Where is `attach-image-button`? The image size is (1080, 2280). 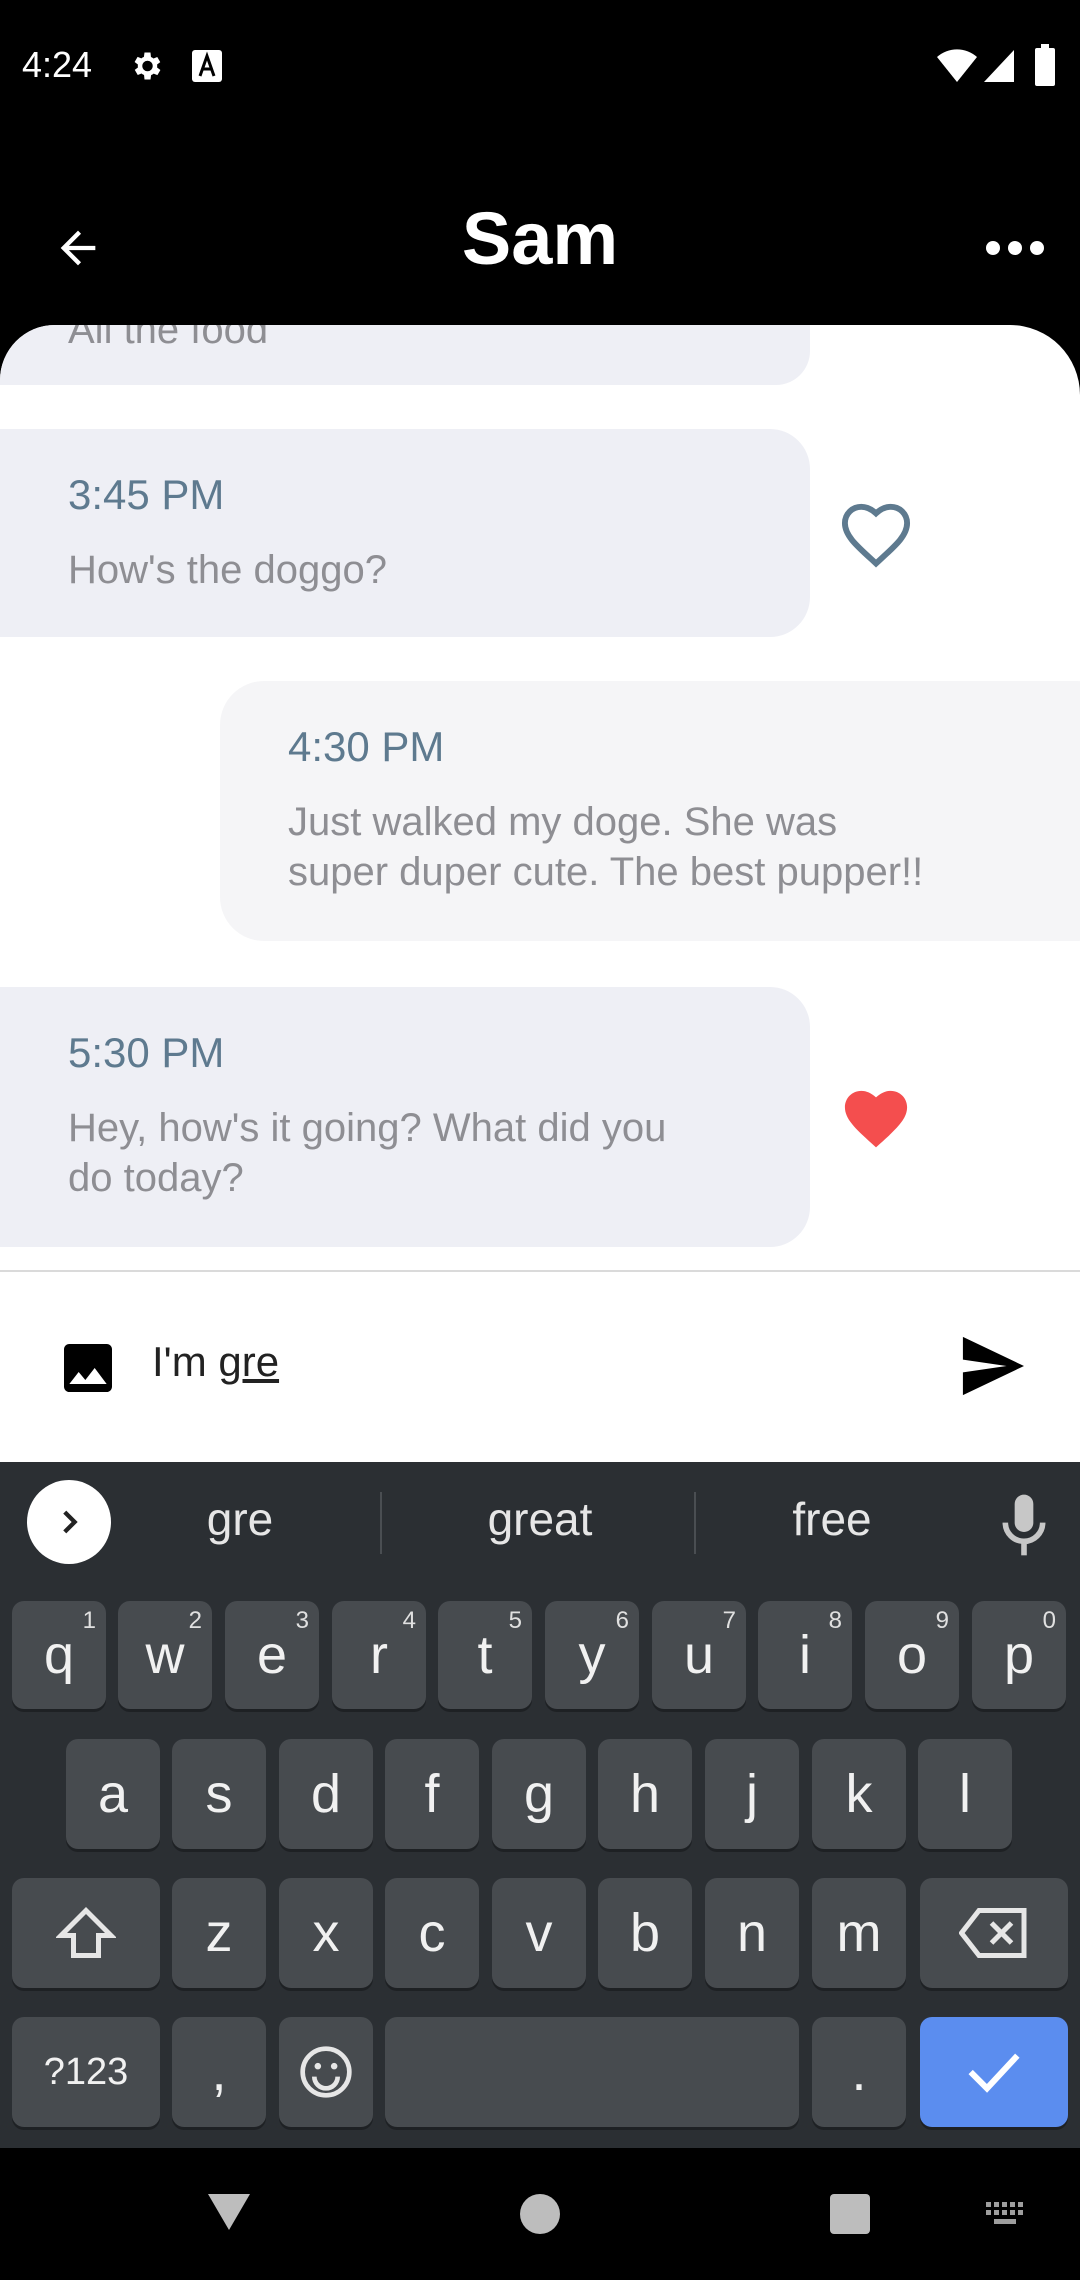
attach-image-button is located at coordinates (88, 1368).